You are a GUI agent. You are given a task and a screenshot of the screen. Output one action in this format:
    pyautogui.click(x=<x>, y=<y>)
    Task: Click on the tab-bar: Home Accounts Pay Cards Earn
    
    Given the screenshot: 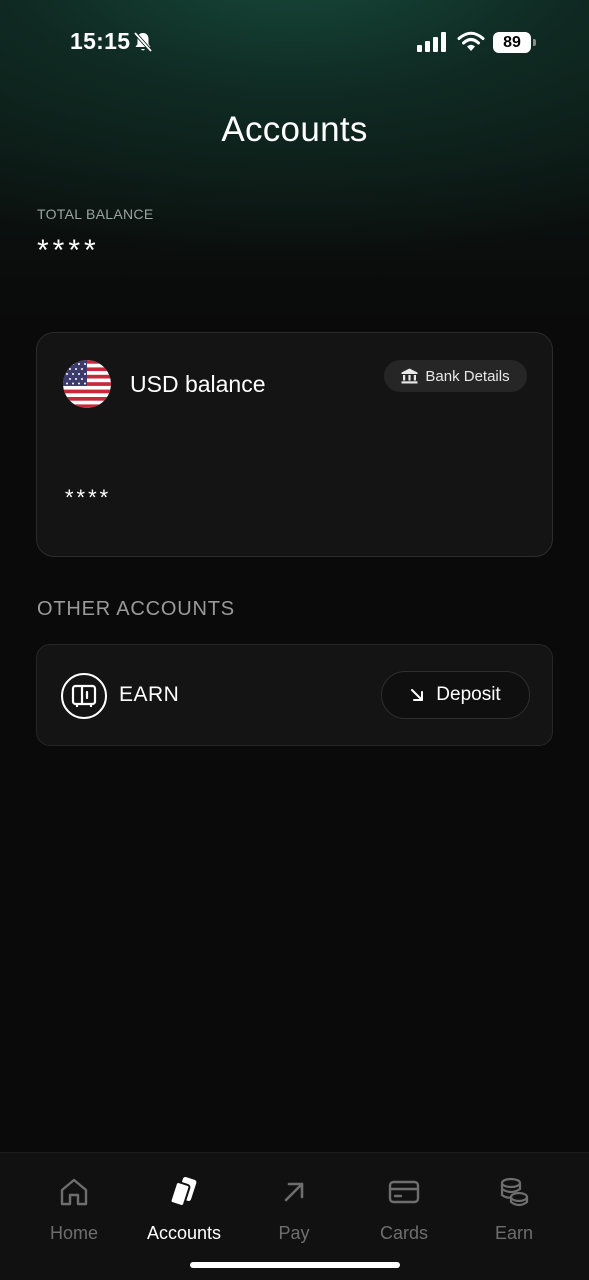 What is the action you would take?
    pyautogui.click(x=294, y=1216)
    